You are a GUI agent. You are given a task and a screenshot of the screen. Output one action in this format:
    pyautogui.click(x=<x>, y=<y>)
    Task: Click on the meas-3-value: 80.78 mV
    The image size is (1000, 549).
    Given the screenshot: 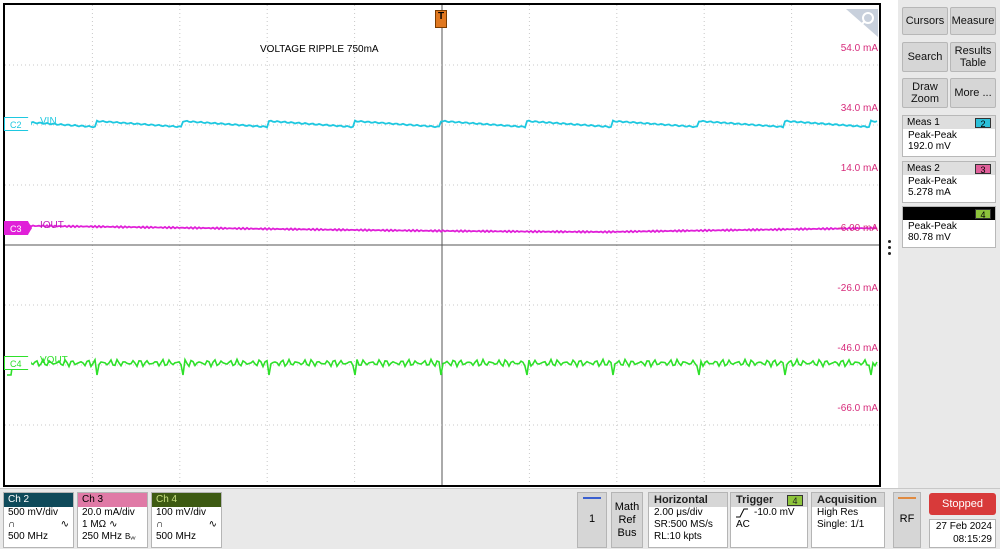 What is the action you would take?
    pyautogui.click(x=929, y=237)
    